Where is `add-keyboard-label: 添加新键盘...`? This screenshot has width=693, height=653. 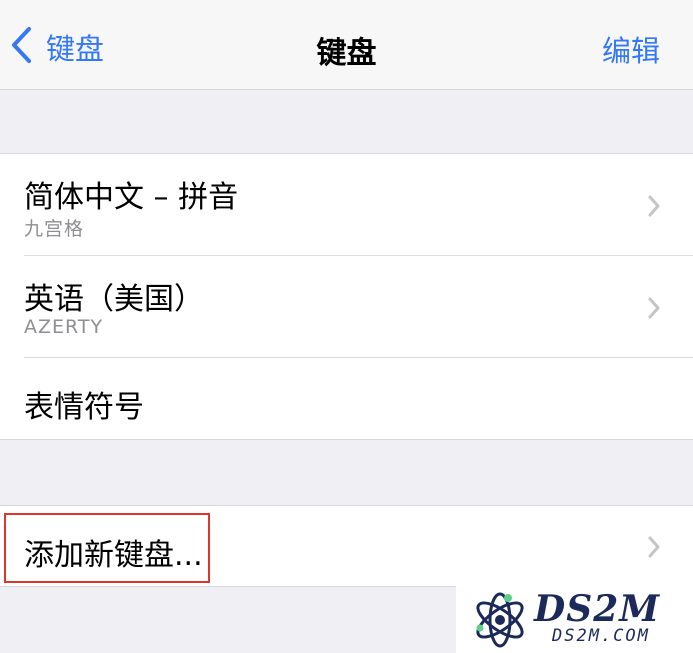 add-keyboard-label: 添加新键盘... is located at coordinates (113, 555).